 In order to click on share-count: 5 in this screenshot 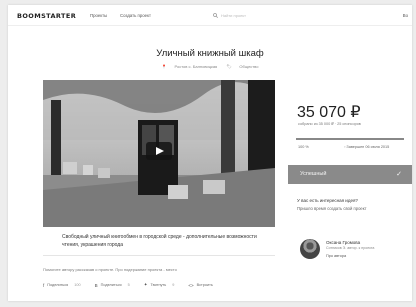, I will do `click(128, 285)`.